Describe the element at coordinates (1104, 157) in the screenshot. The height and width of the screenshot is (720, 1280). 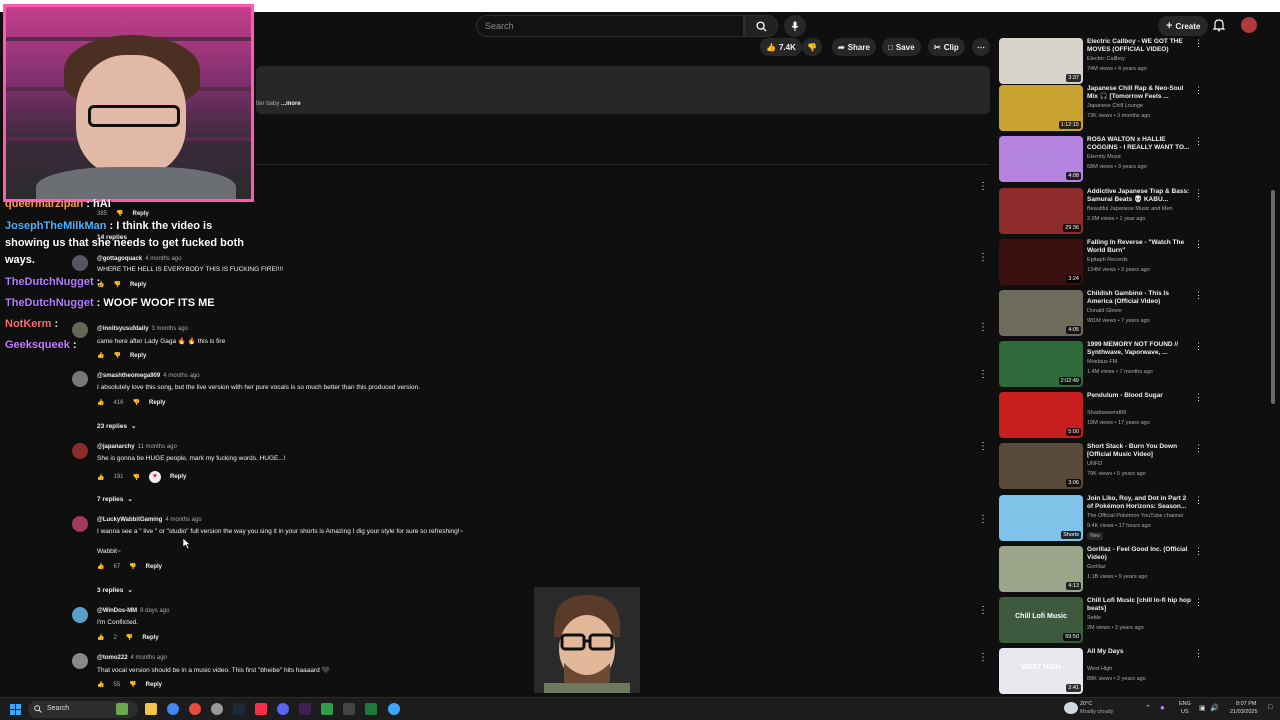
I see `channel-name: Eternity Music` at that location.